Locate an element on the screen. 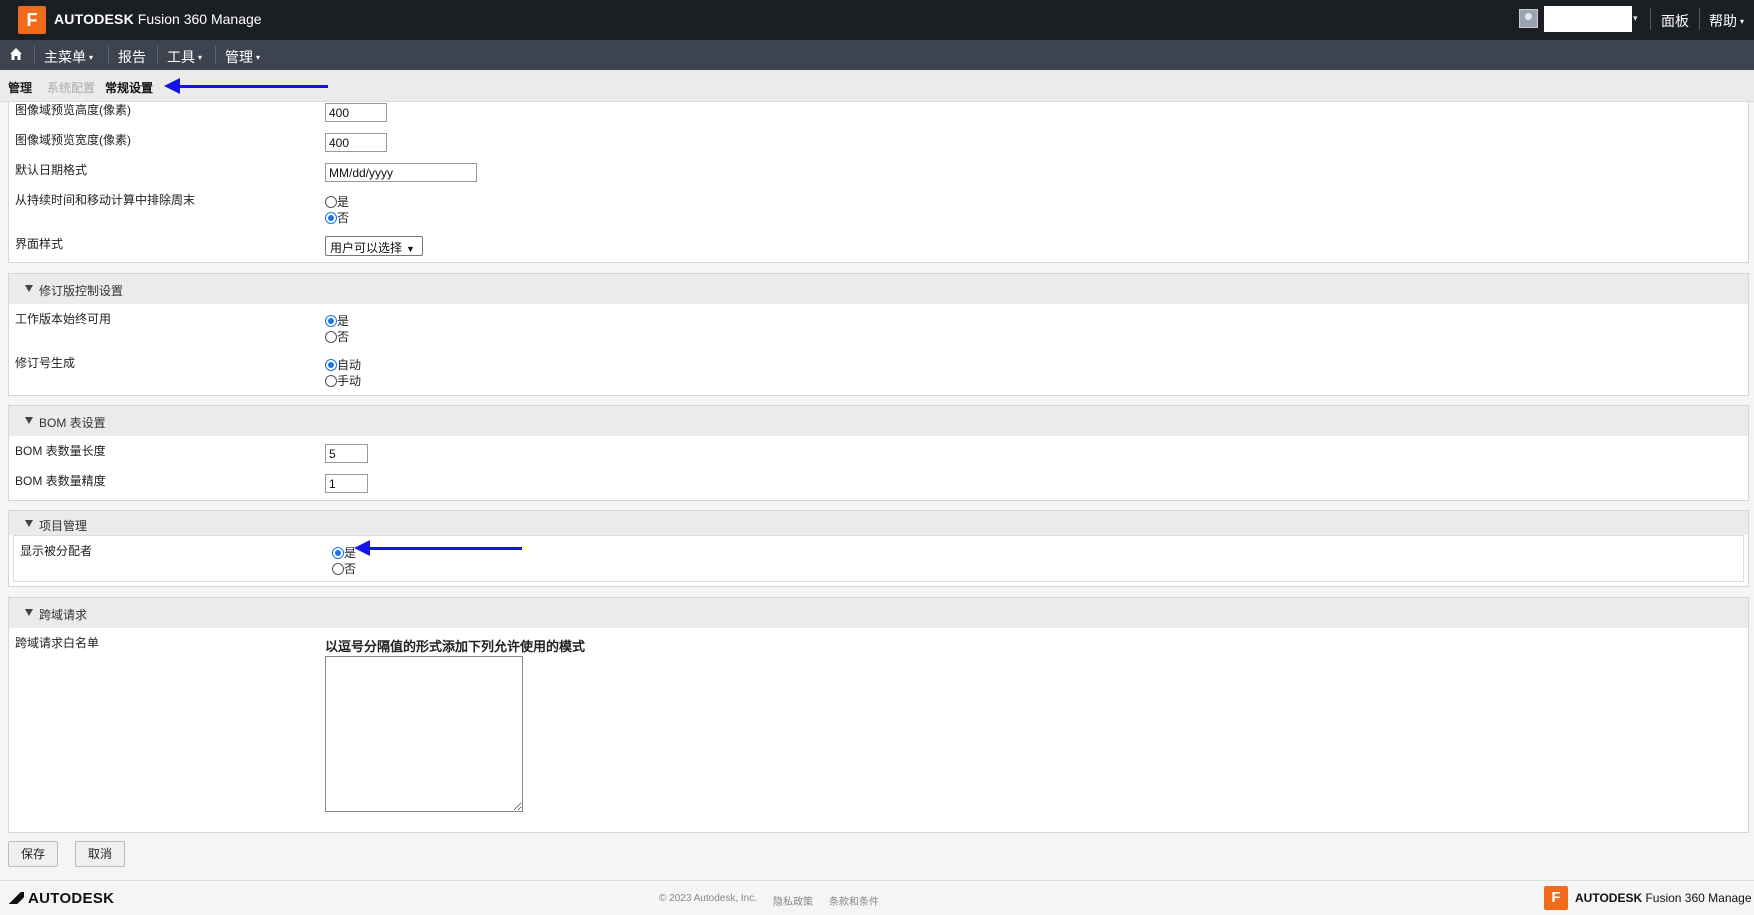  working-version-yes: 是 is located at coordinates (337, 320).